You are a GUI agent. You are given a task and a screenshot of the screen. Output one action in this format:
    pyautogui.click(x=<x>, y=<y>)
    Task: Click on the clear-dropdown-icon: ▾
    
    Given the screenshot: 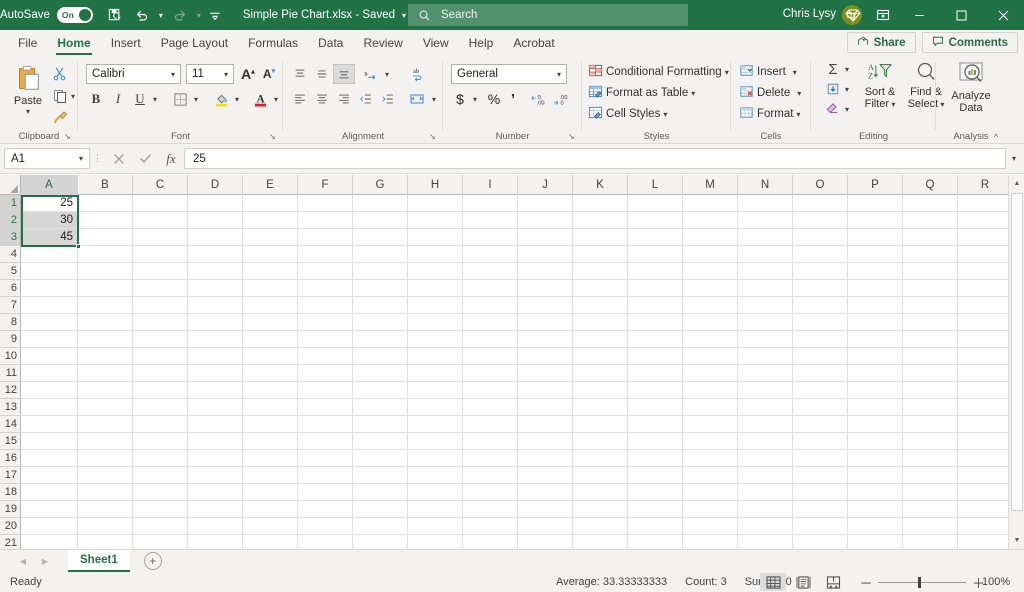 What is the action you would take?
    pyautogui.click(x=847, y=109)
    